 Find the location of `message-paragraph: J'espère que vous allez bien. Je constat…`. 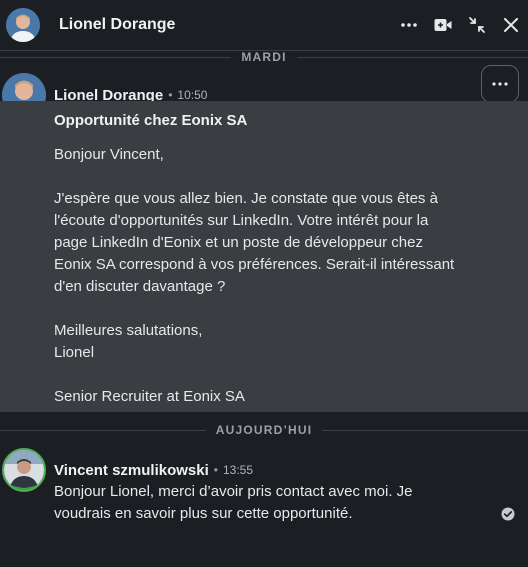

message-paragraph: J'espère que vous allez bien. Je constat… is located at coordinates (254, 242).